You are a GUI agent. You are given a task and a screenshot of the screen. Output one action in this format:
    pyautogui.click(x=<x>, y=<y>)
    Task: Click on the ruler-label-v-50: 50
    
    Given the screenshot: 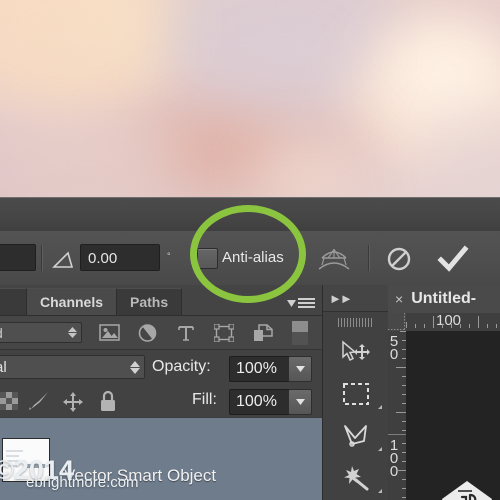 What is the action you would take?
    pyautogui.click(x=394, y=348)
    